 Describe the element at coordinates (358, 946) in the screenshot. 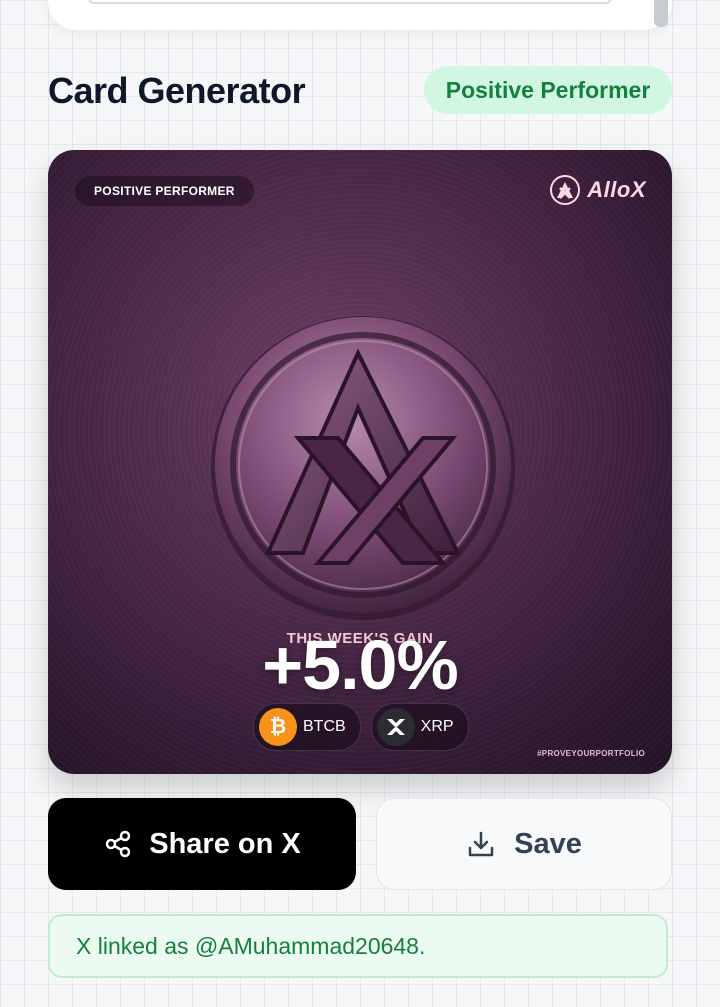

I see `x-linked-notice: X linked as @AMuhammad20648.` at that location.